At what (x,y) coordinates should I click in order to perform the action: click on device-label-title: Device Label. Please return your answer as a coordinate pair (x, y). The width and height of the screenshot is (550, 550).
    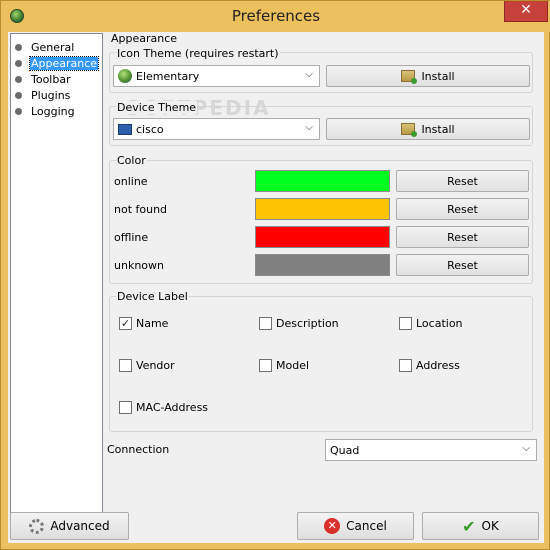
    Looking at the image, I should click on (152, 296).